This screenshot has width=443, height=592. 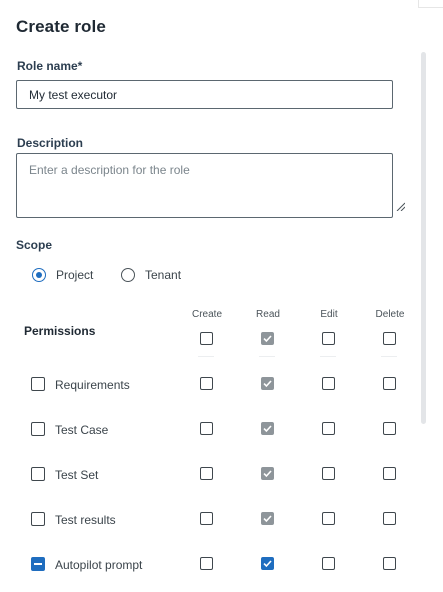 I want to click on test-case-delete-check, so click(x=389, y=428).